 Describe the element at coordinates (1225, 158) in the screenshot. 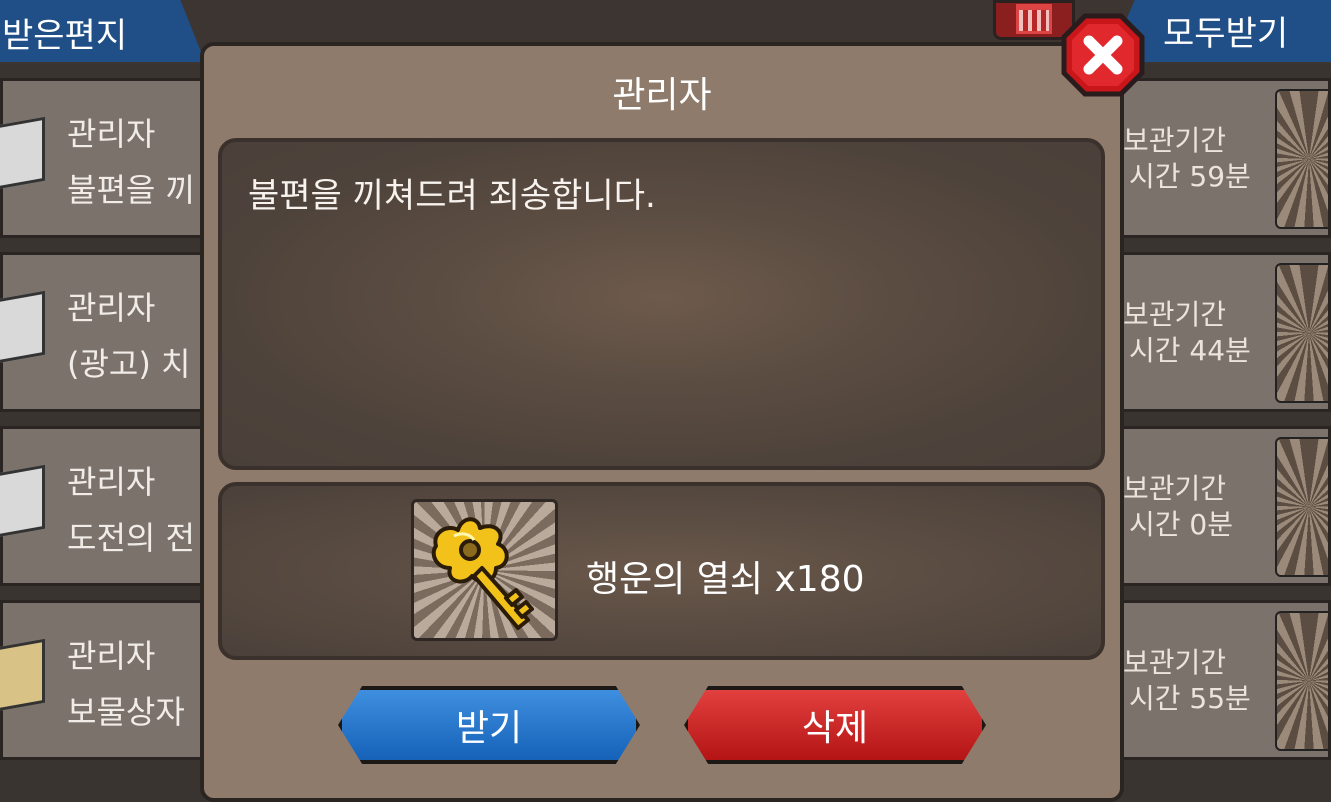

I see `mail-expiry-item: 보관기간 시간 59분` at that location.